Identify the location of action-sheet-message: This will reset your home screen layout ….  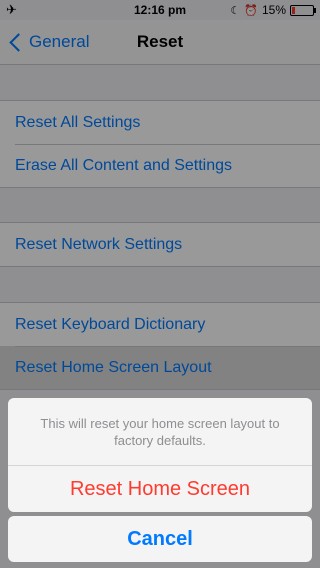
(160, 432).